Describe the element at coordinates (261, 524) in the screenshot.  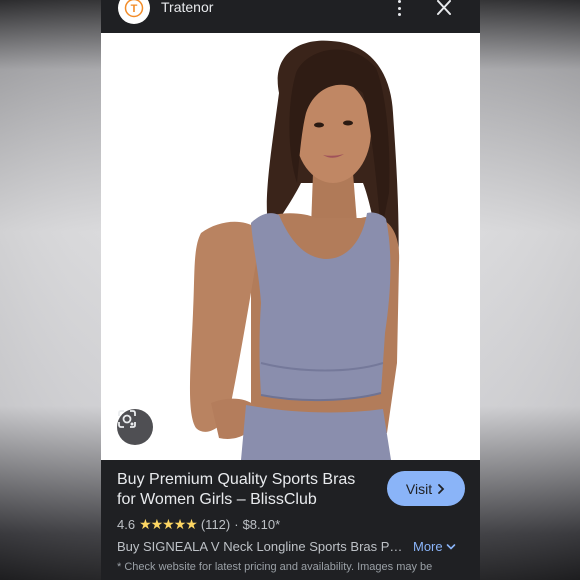
I see `price: $8.10*` at that location.